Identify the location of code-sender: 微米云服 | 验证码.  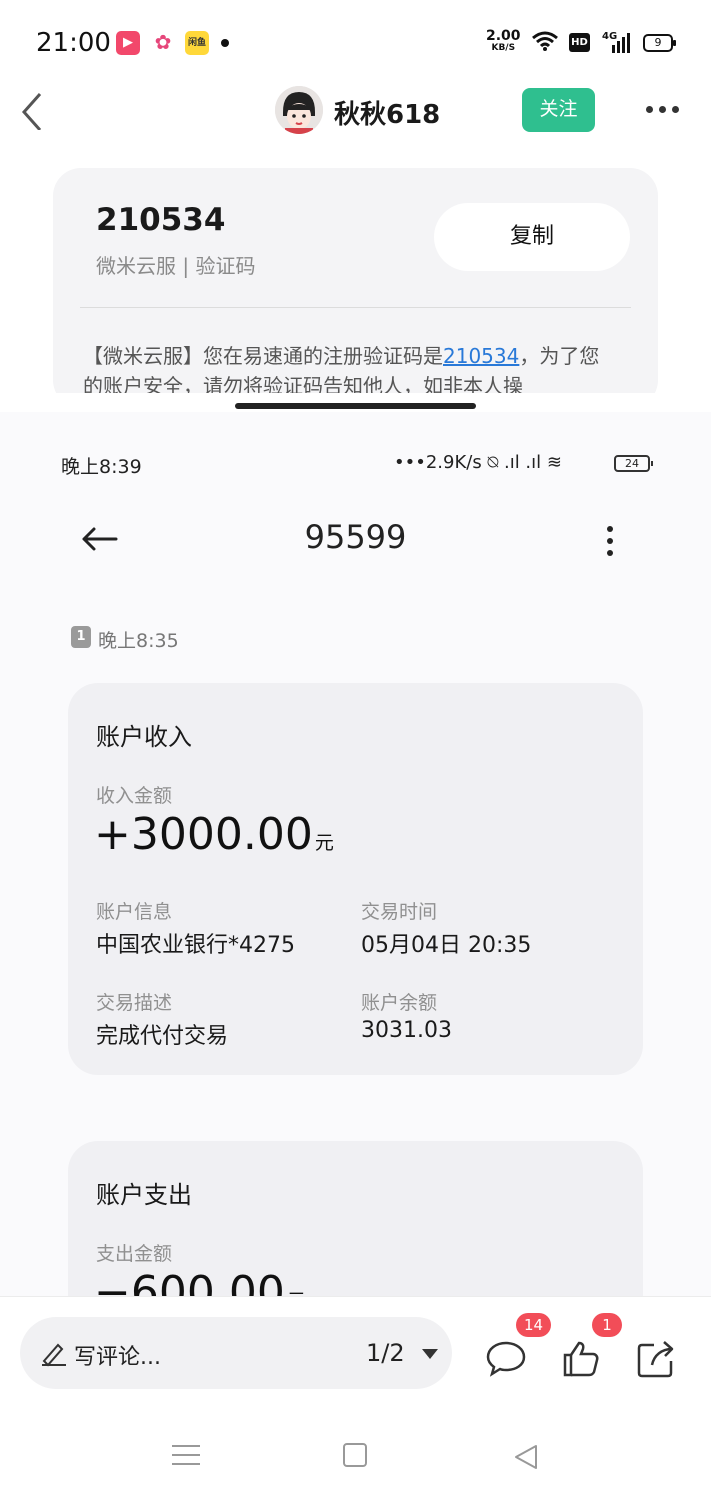
(176, 266).